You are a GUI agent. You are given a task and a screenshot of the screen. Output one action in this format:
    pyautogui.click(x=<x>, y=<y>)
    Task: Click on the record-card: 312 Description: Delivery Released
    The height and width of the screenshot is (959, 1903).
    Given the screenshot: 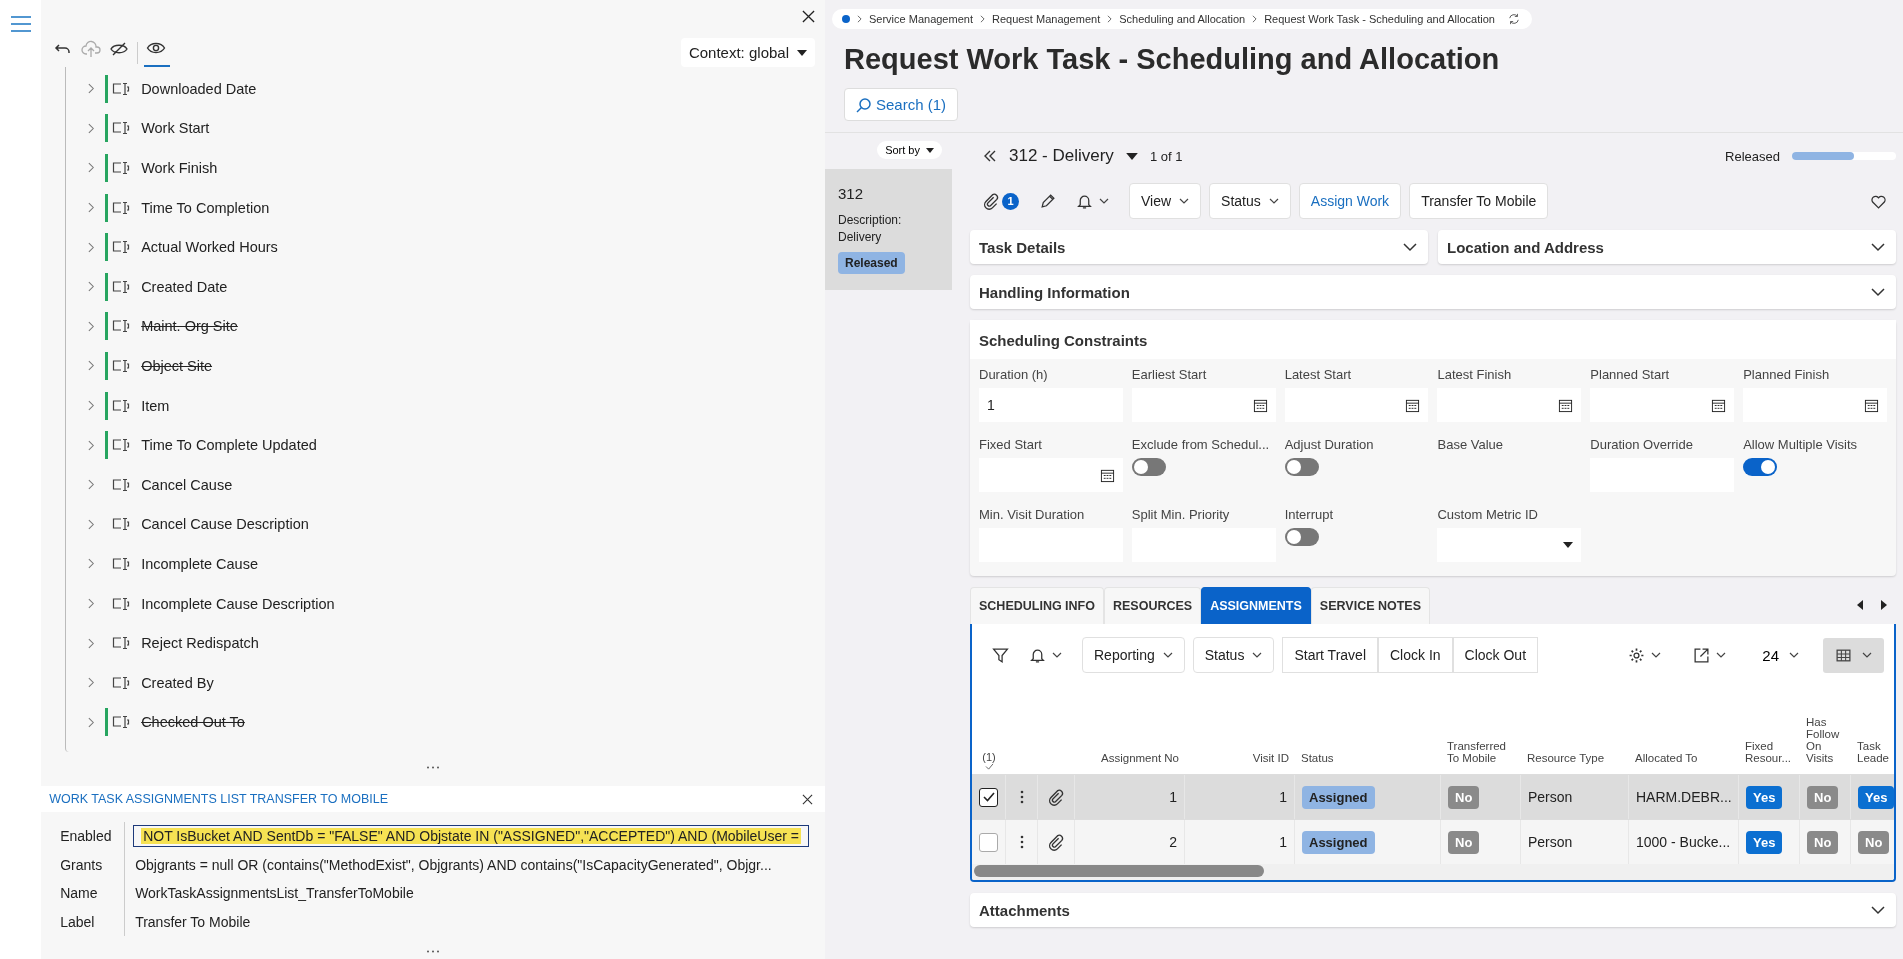 What is the action you would take?
    pyautogui.click(x=888, y=229)
    